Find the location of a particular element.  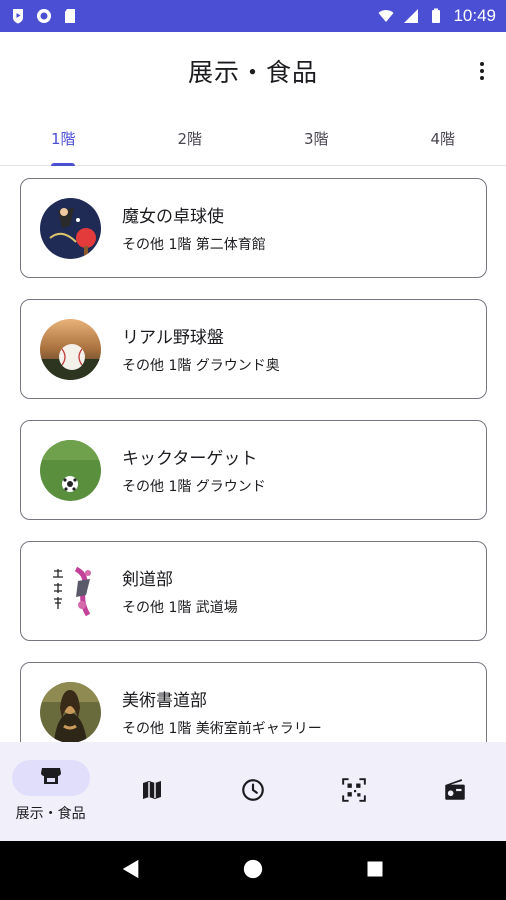

baseball-thumbnail is located at coordinates (70, 349).